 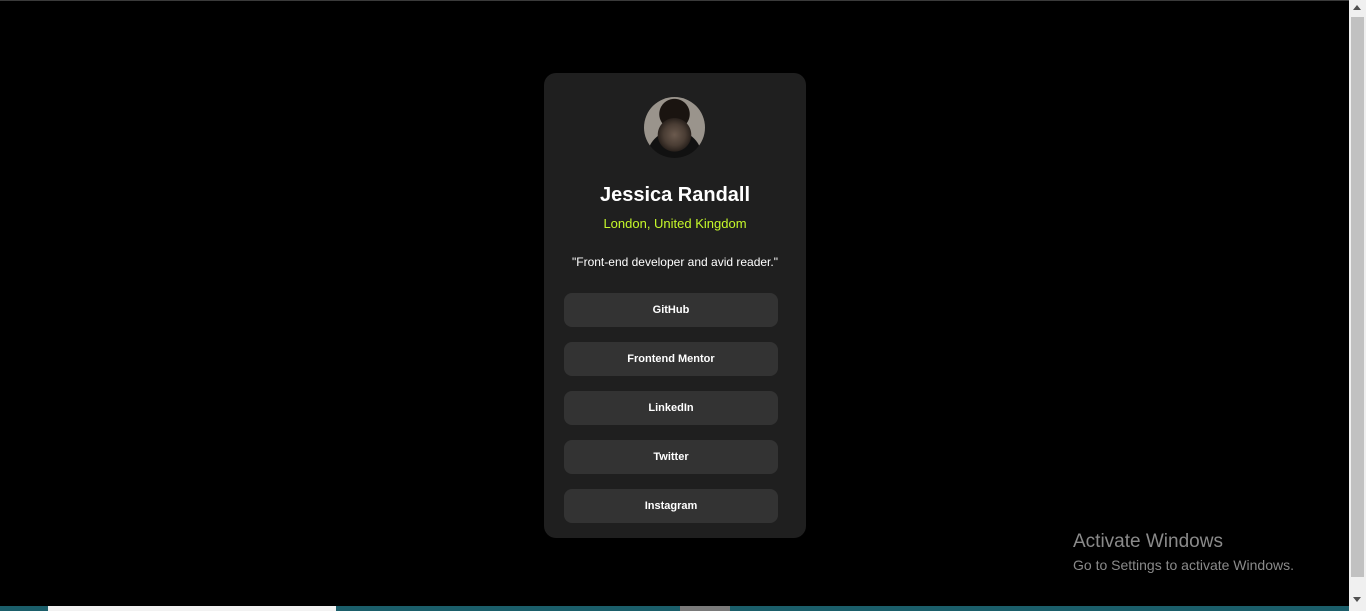 I want to click on twitter-link-button: Twitter, so click(x=671, y=457).